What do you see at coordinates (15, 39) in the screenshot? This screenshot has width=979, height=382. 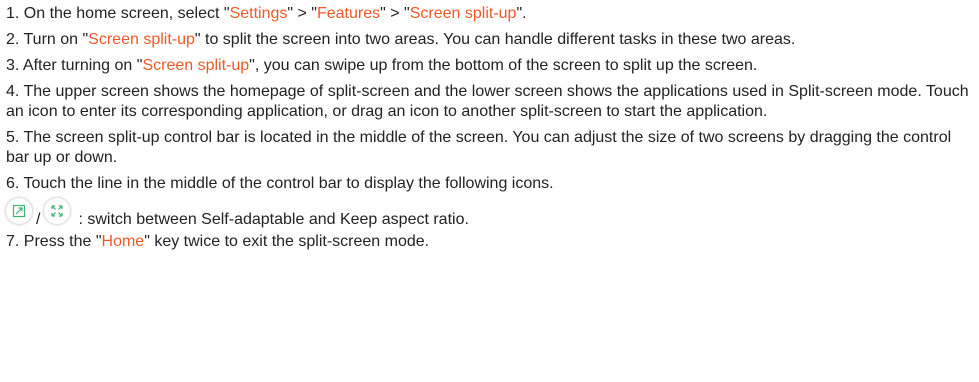 I see `step-number: 2.` at bounding box center [15, 39].